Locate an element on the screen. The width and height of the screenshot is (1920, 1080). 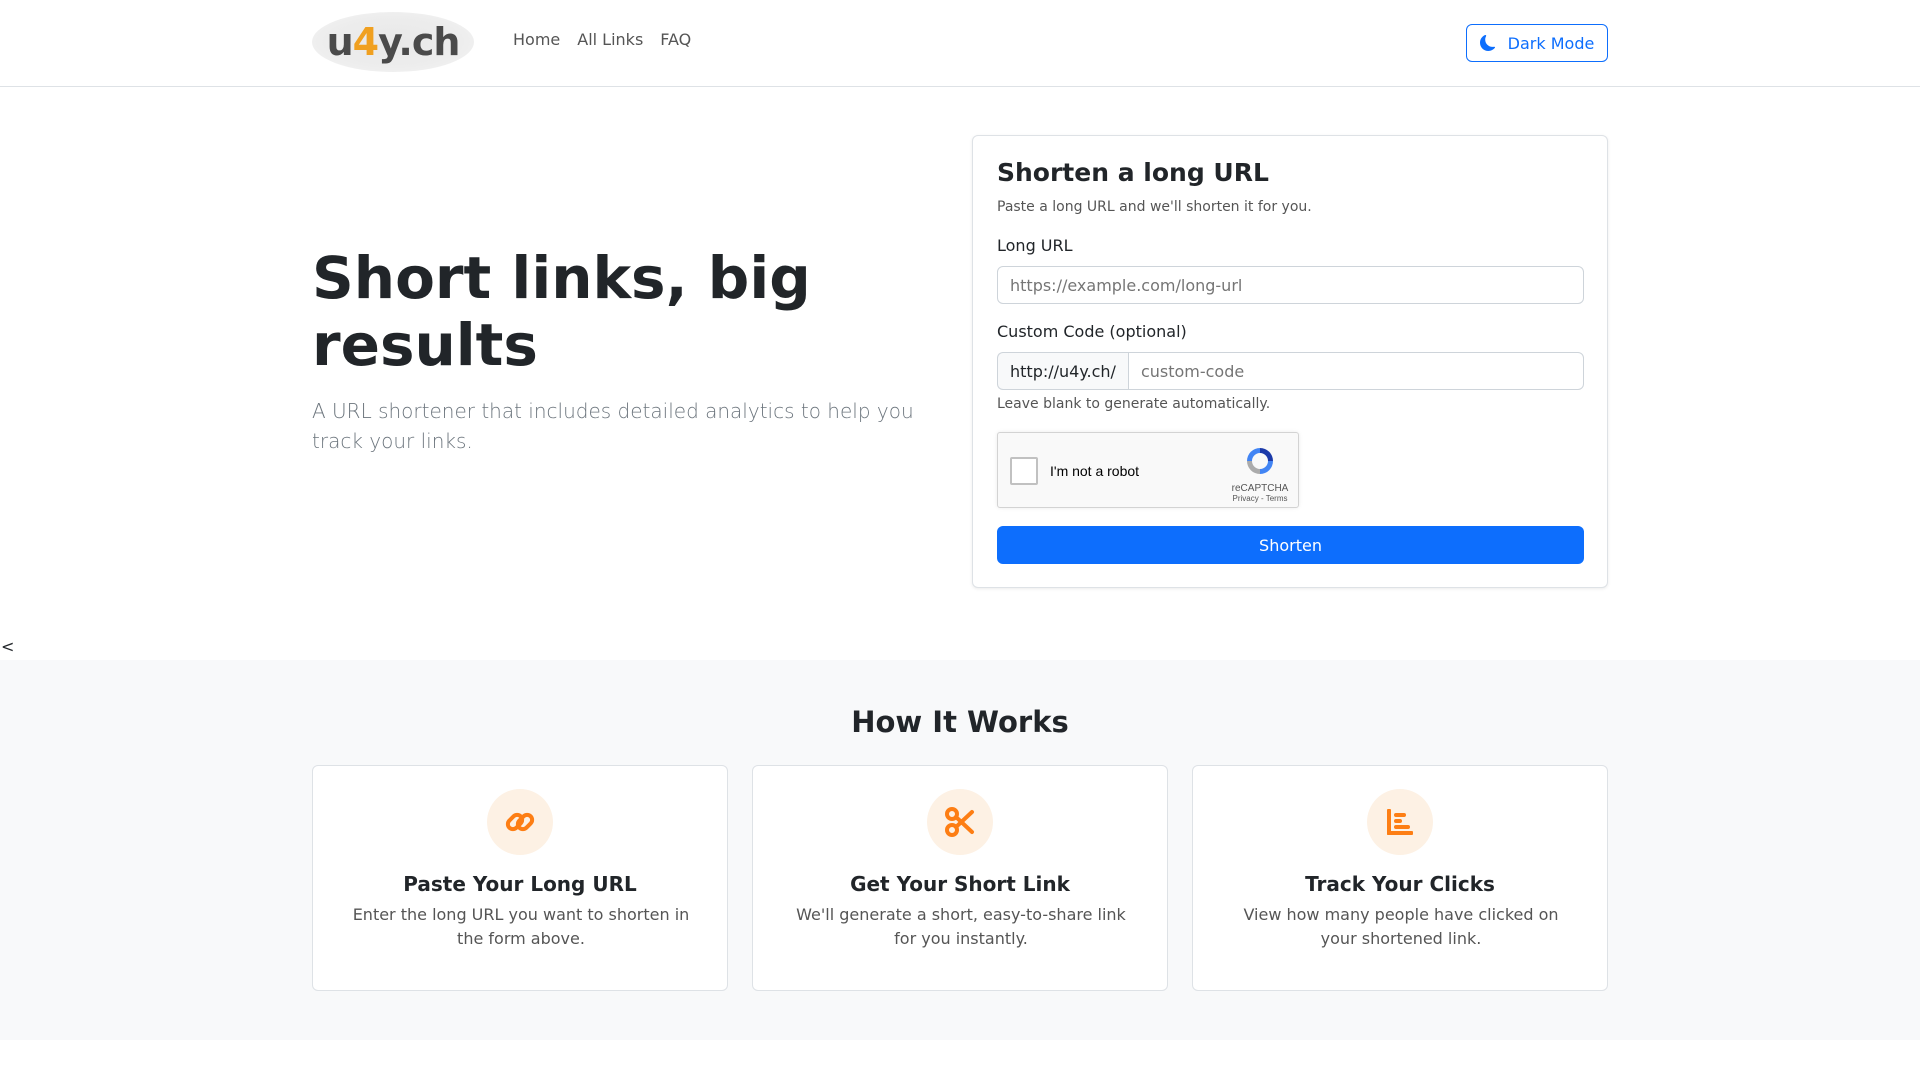
scissors-icon is located at coordinates (960, 822).